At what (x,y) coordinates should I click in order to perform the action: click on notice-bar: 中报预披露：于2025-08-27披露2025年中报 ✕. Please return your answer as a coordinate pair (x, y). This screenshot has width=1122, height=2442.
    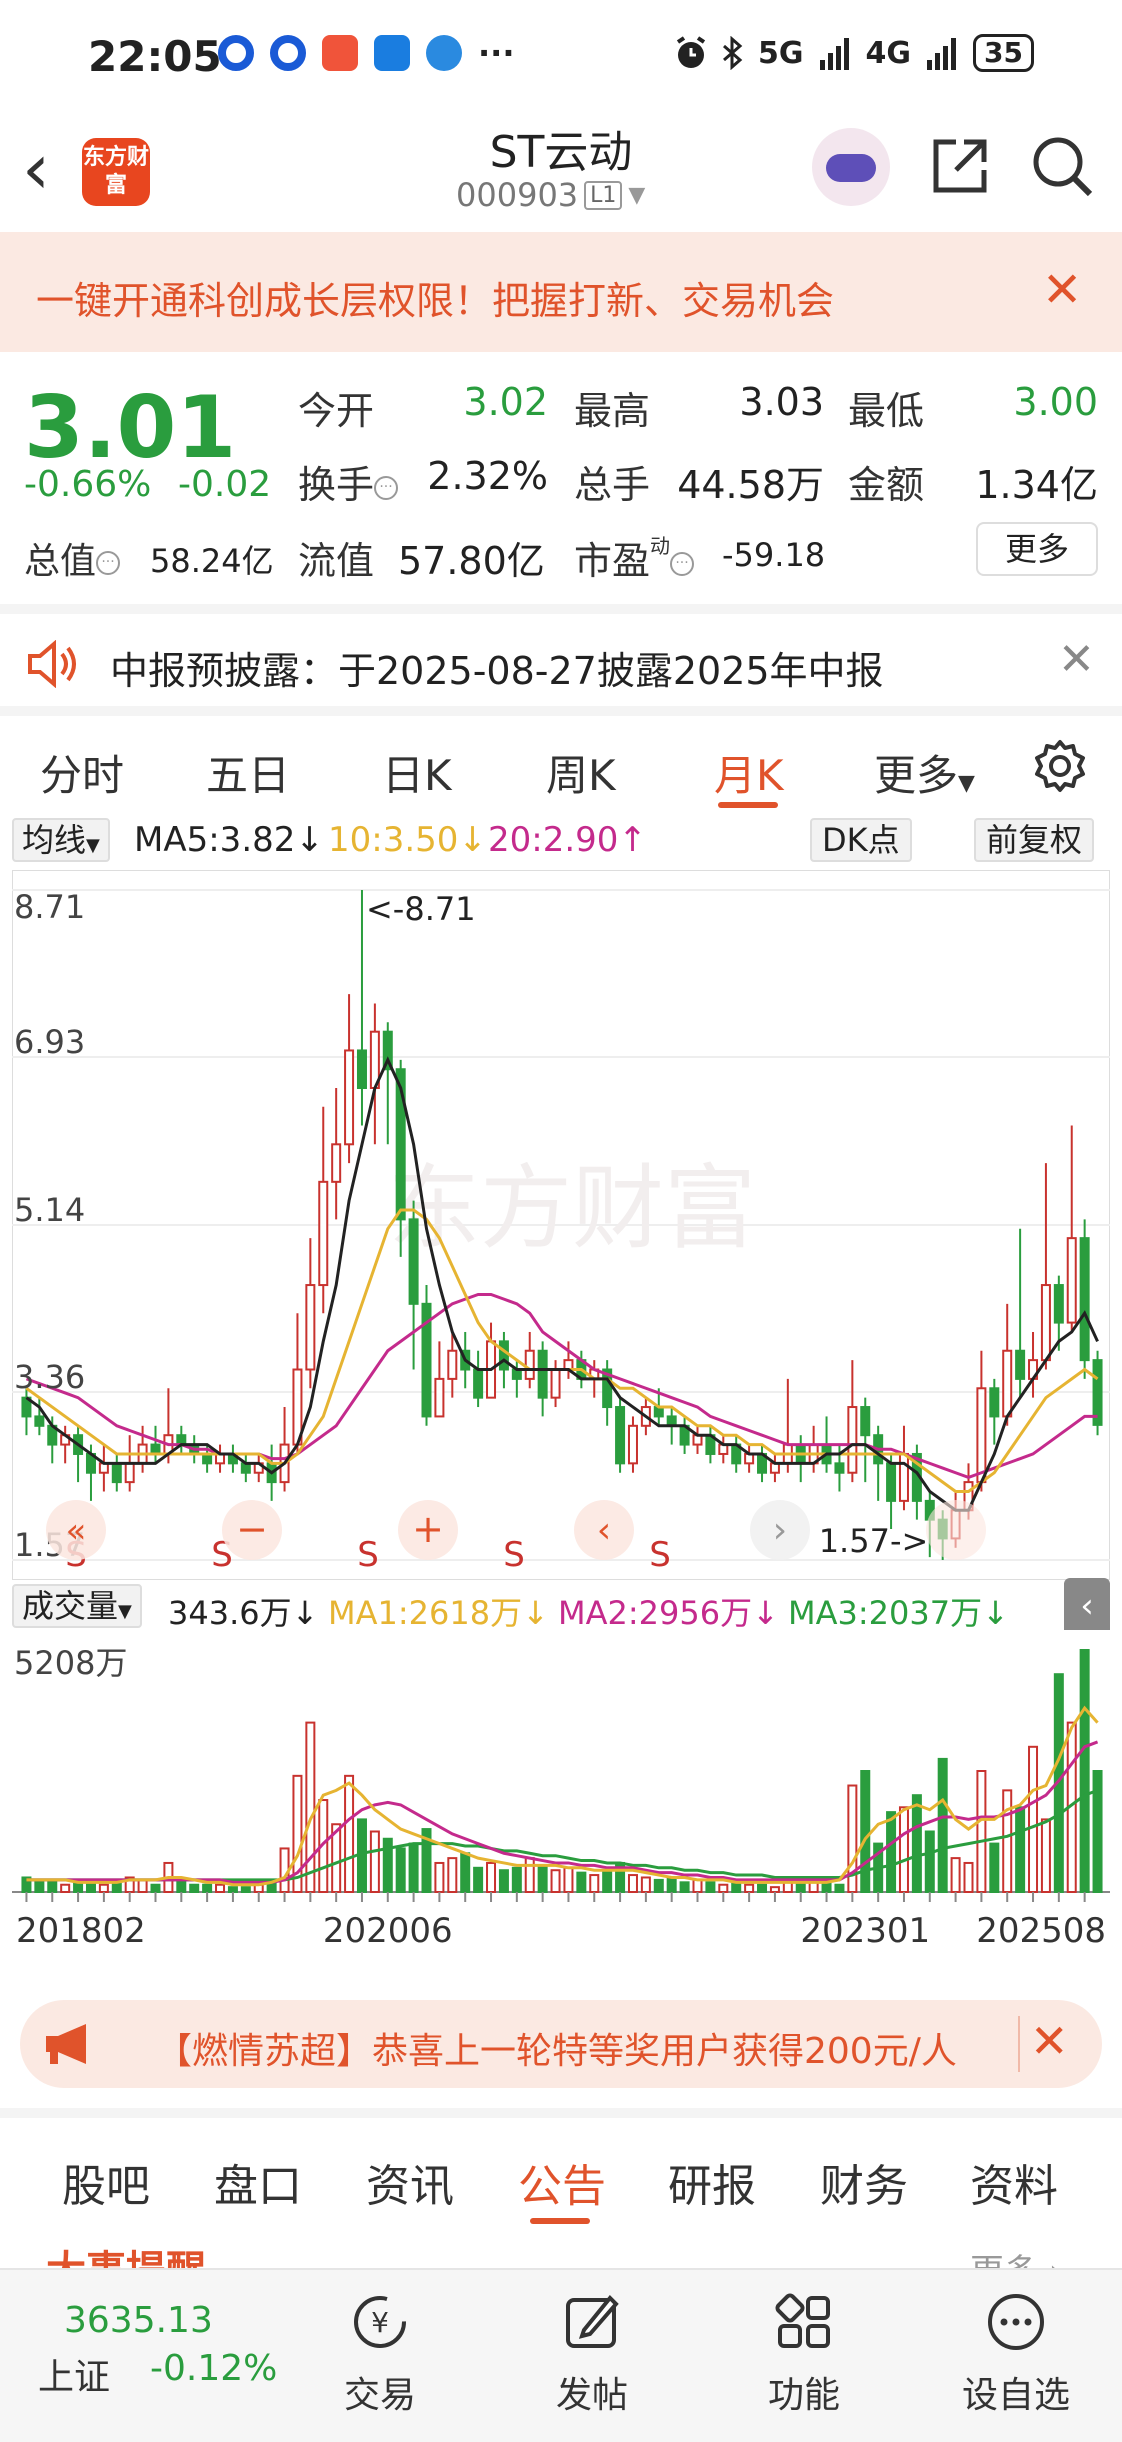
    Looking at the image, I should click on (561, 655).